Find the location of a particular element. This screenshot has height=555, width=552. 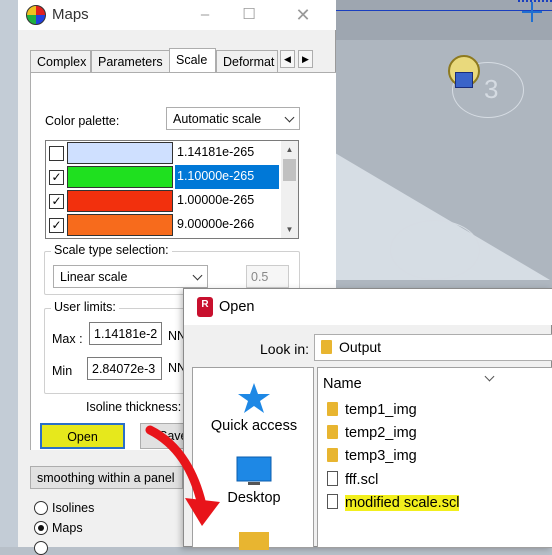

scroll-down-icon: ▼ is located at coordinates (289, 229).